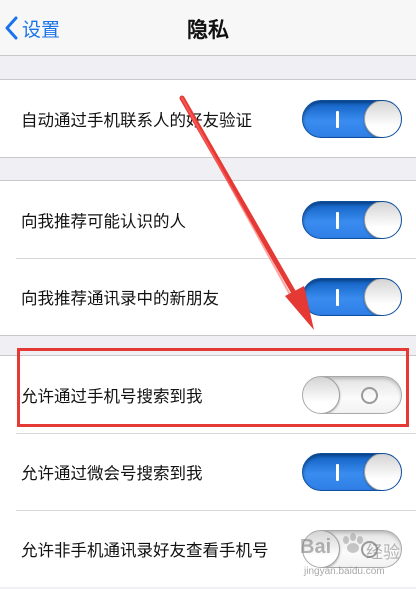 Image resolution: width=416 pixels, height=589 pixels. Describe the element at coordinates (120, 298) in the screenshot. I see `setting-label: 向我推荐通讯录中的新朋友` at that location.